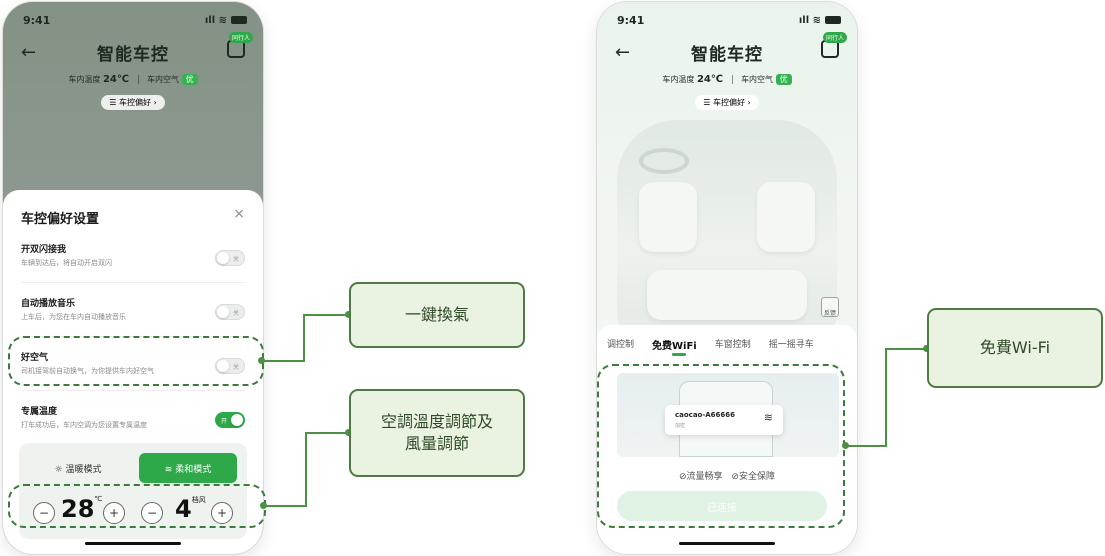 The image size is (1105, 556). I want to click on highlight-good-air, so click(136, 361).